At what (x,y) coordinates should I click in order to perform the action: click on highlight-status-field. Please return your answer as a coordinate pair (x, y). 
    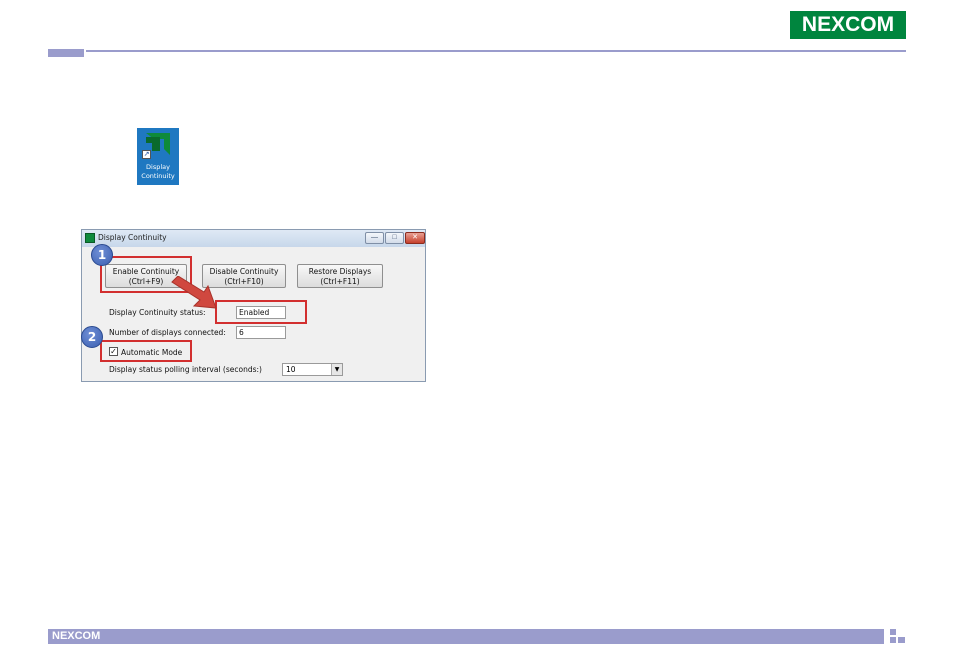
    Looking at the image, I should click on (261, 312).